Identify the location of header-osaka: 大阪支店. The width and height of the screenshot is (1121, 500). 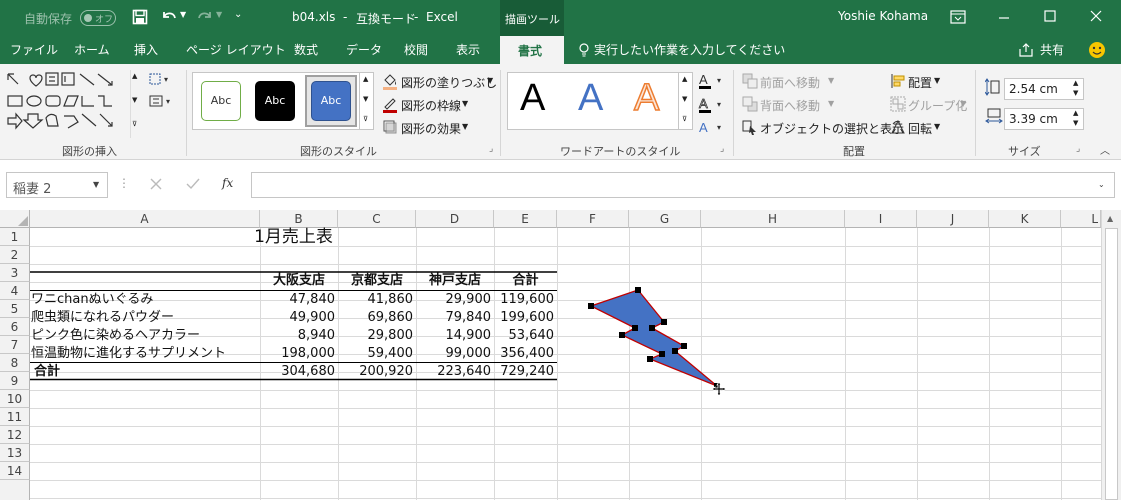
(299, 281).